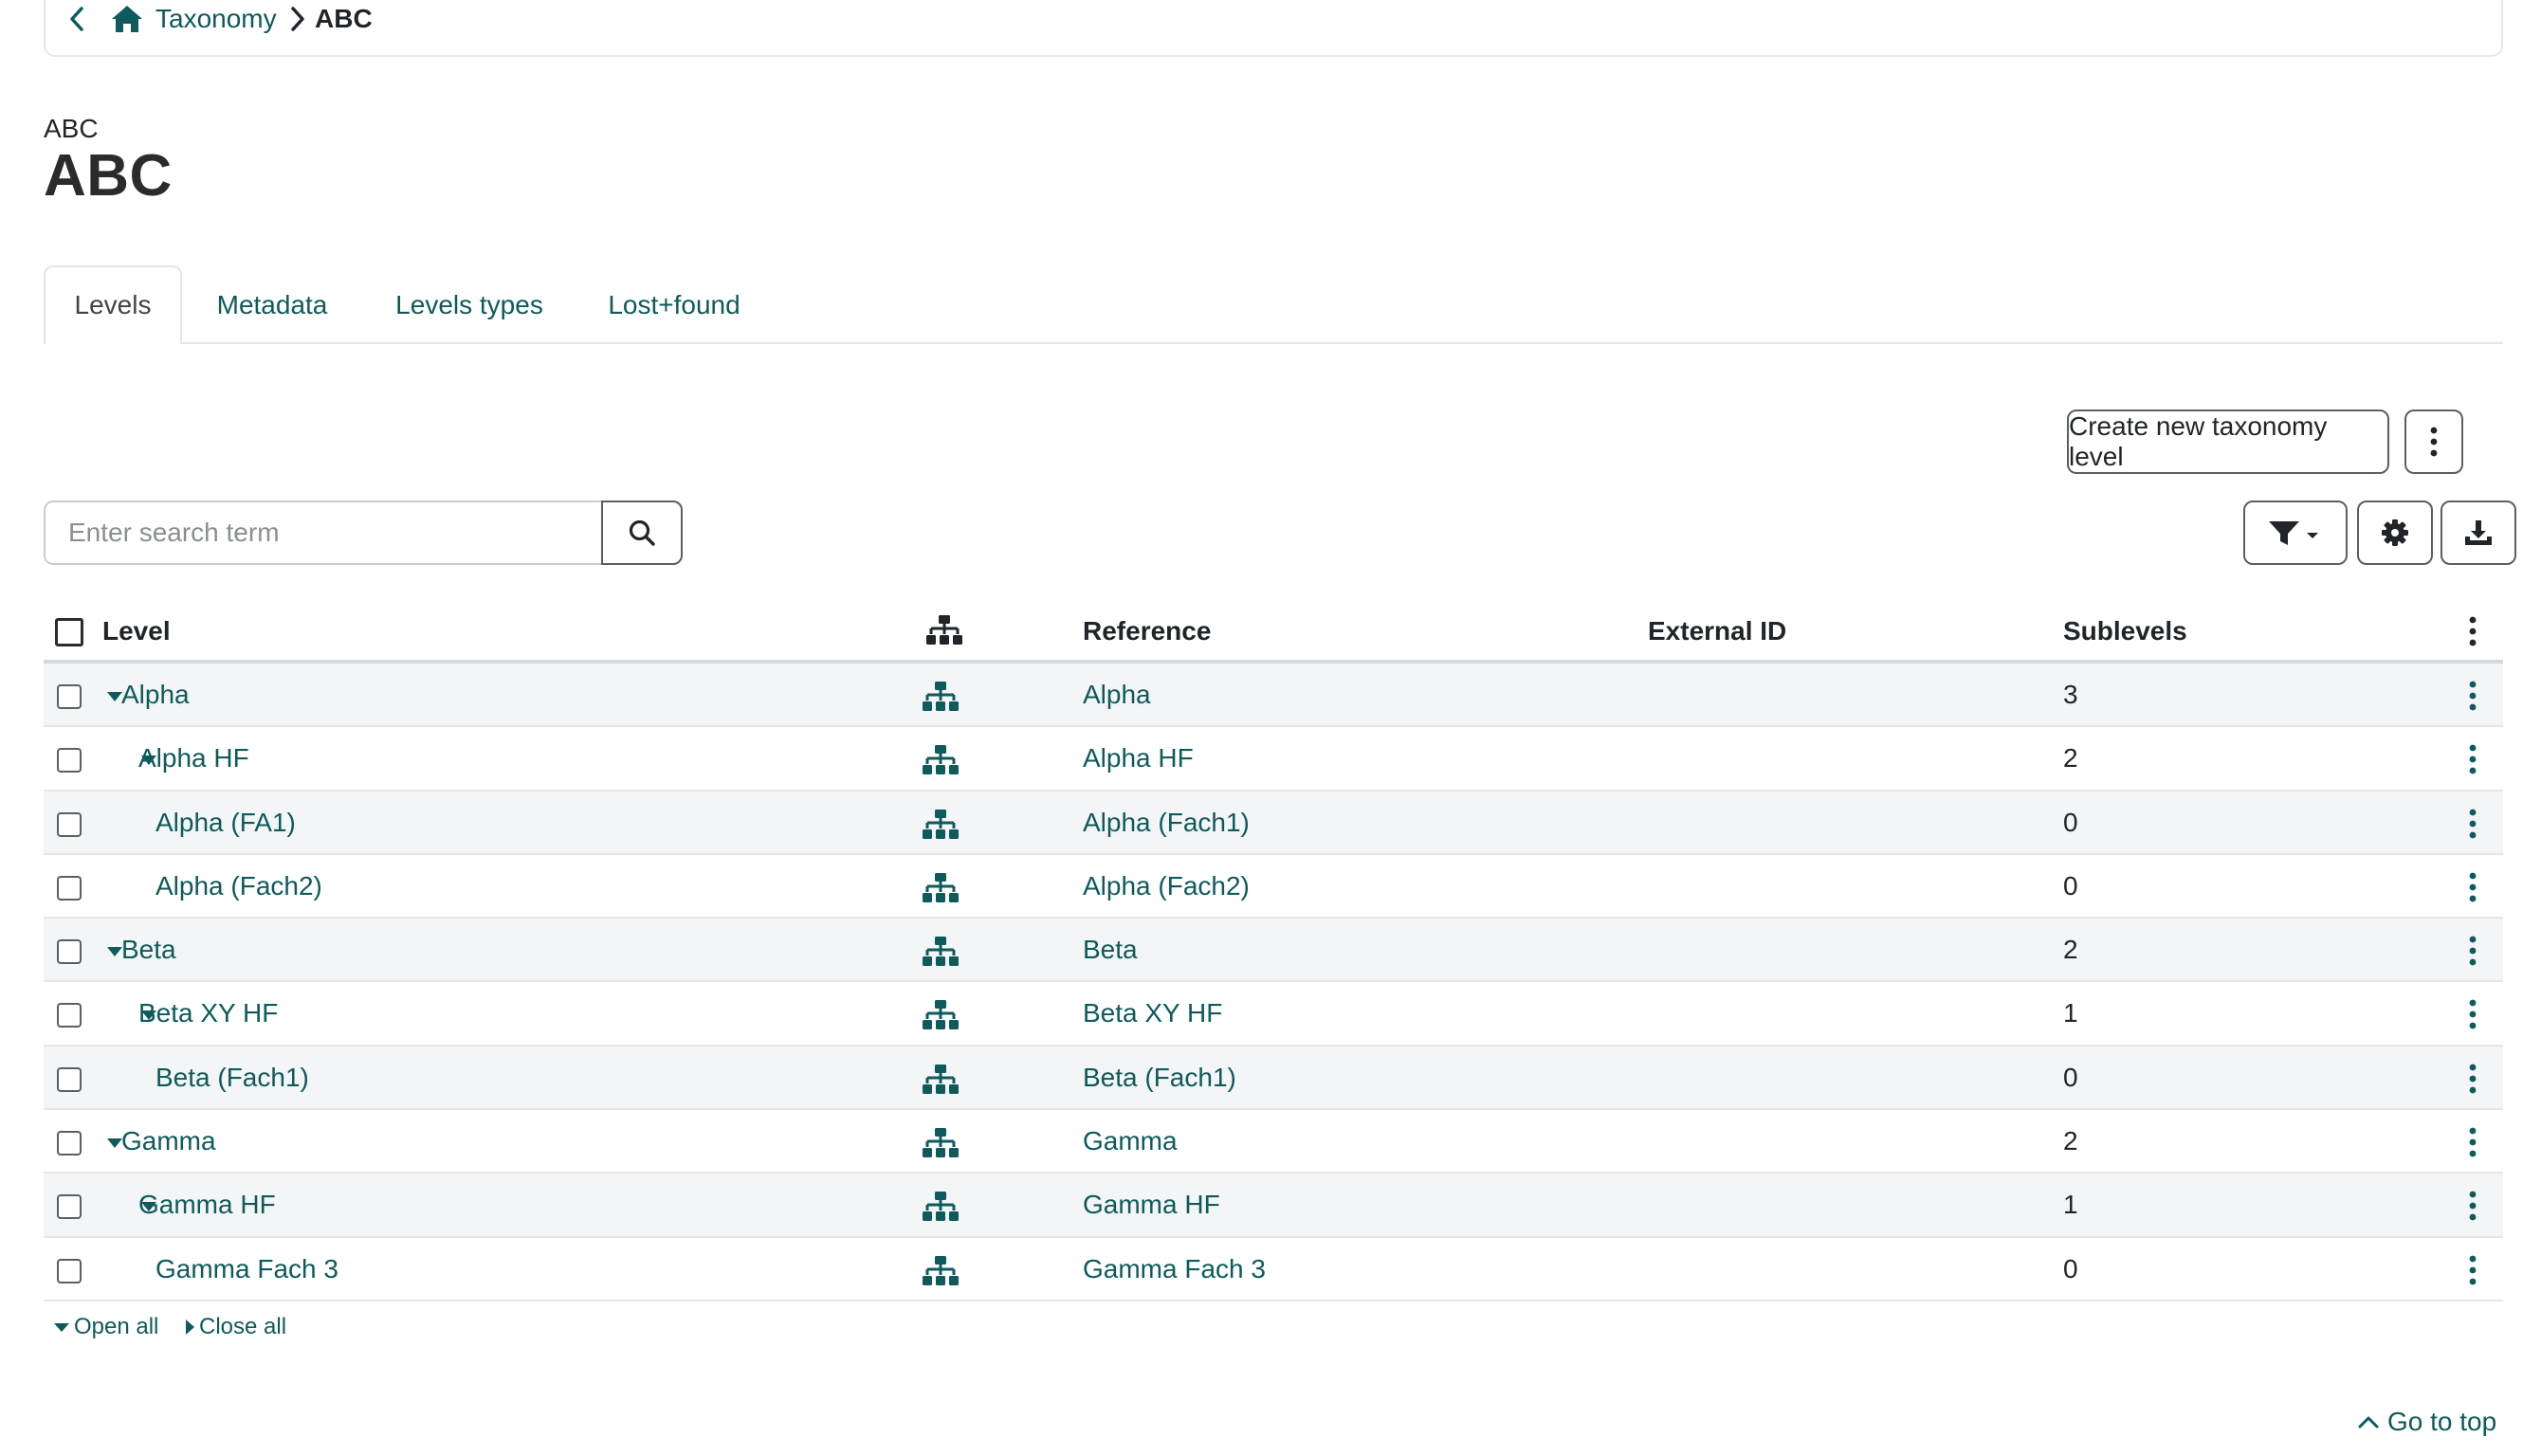 The height and width of the screenshot is (1456, 2541). Describe the element at coordinates (77, 19) in the screenshot. I see `chevron-left-icon` at that location.